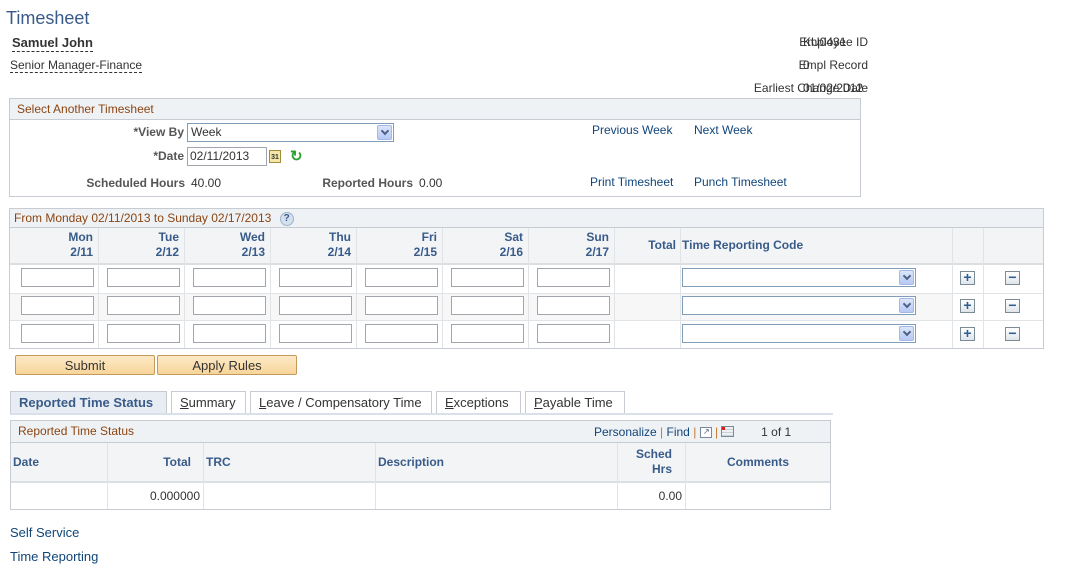 This screenshot has height=573, width=1072. Describe the element at coordinates (678, 432) in the screenshot. I see `find-link: Find` at that location.